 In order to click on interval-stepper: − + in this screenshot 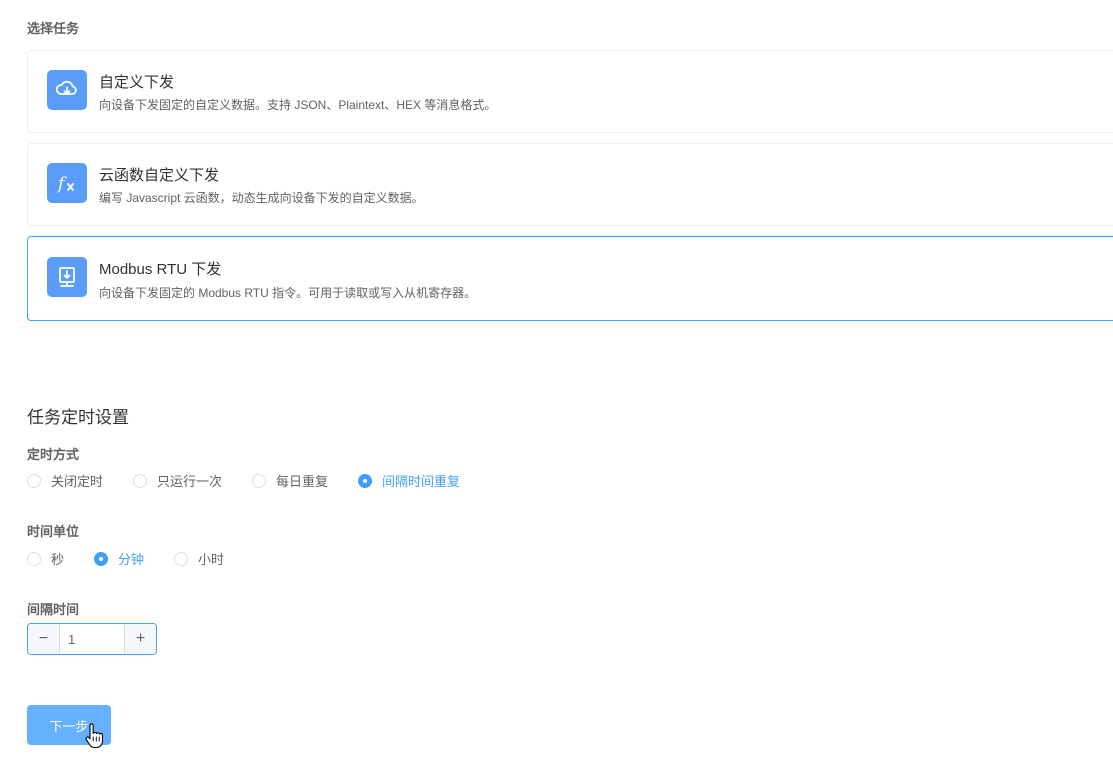, I will do `click(92, 639)`.